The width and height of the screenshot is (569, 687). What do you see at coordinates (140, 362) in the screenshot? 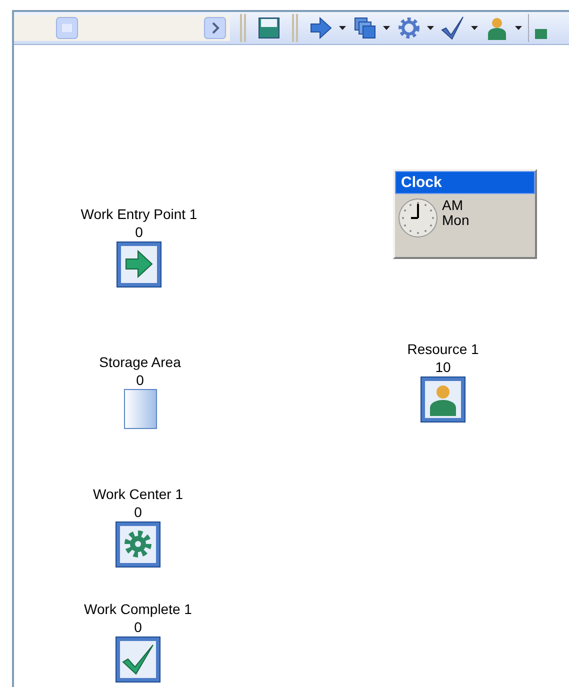
I see `node-label: Storage Area` at bounding box center [140, 362].